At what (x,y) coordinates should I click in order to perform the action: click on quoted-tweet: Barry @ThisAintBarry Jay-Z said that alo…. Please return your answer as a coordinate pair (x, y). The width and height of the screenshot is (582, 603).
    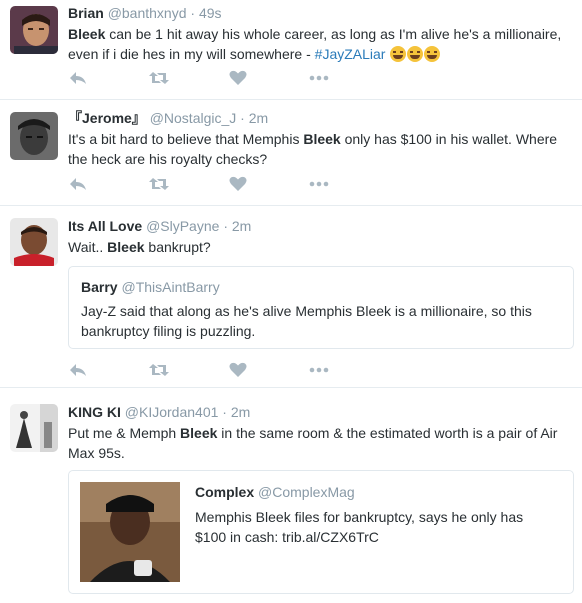
    Looking at the image, I should click on (321, 307).